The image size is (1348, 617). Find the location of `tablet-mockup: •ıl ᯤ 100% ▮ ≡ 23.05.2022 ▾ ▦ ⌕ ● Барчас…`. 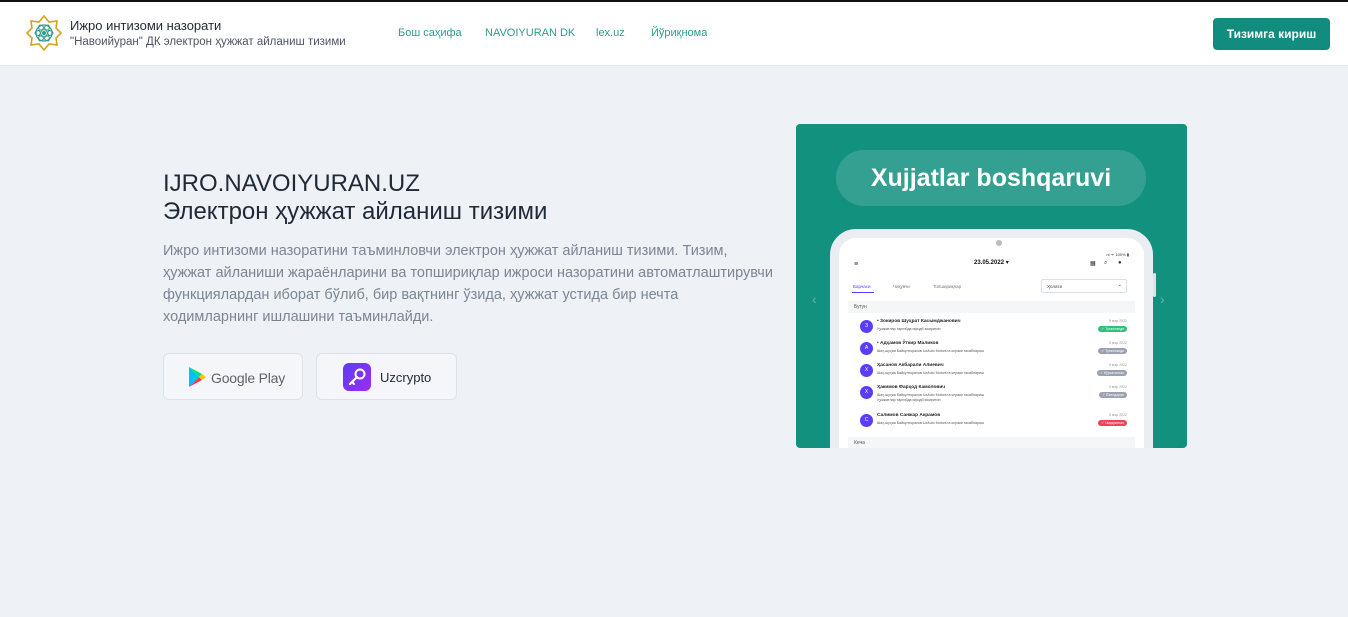

tablet-mockup: •ıl ᯤ 100% ▮ ≡ 23.05.2022 ▾ ▦ ⌕ ● Барчас… is located at coordinates (993, 338).